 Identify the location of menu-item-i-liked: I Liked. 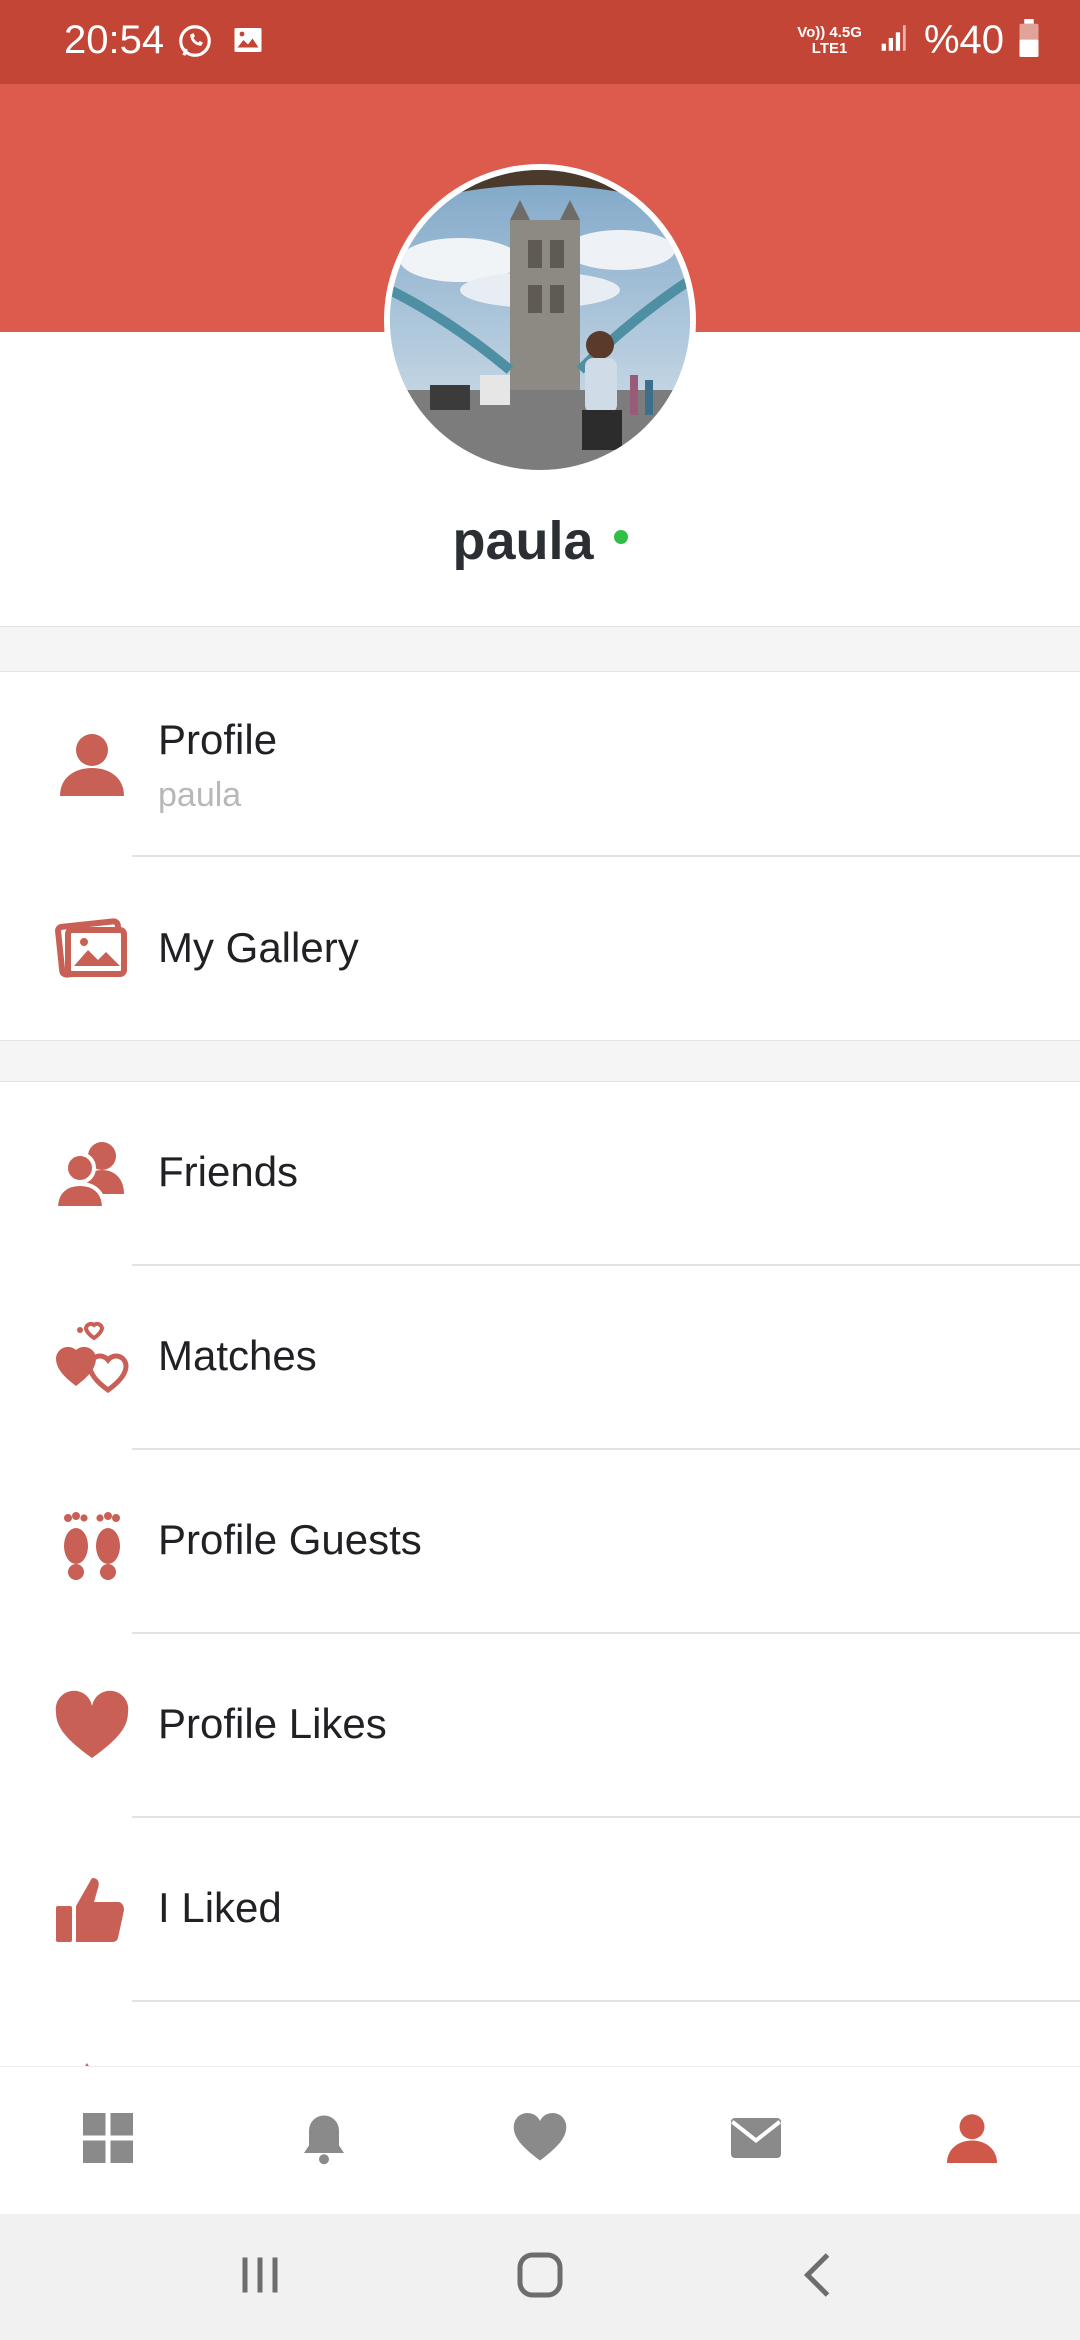
(540, 1910).